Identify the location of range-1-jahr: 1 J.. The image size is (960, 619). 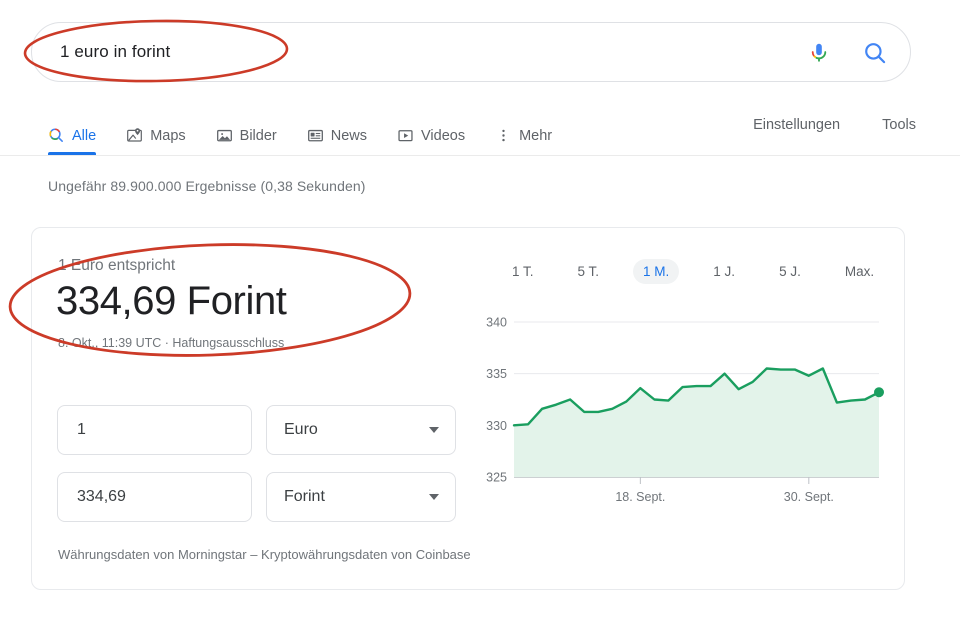
(724, 271).